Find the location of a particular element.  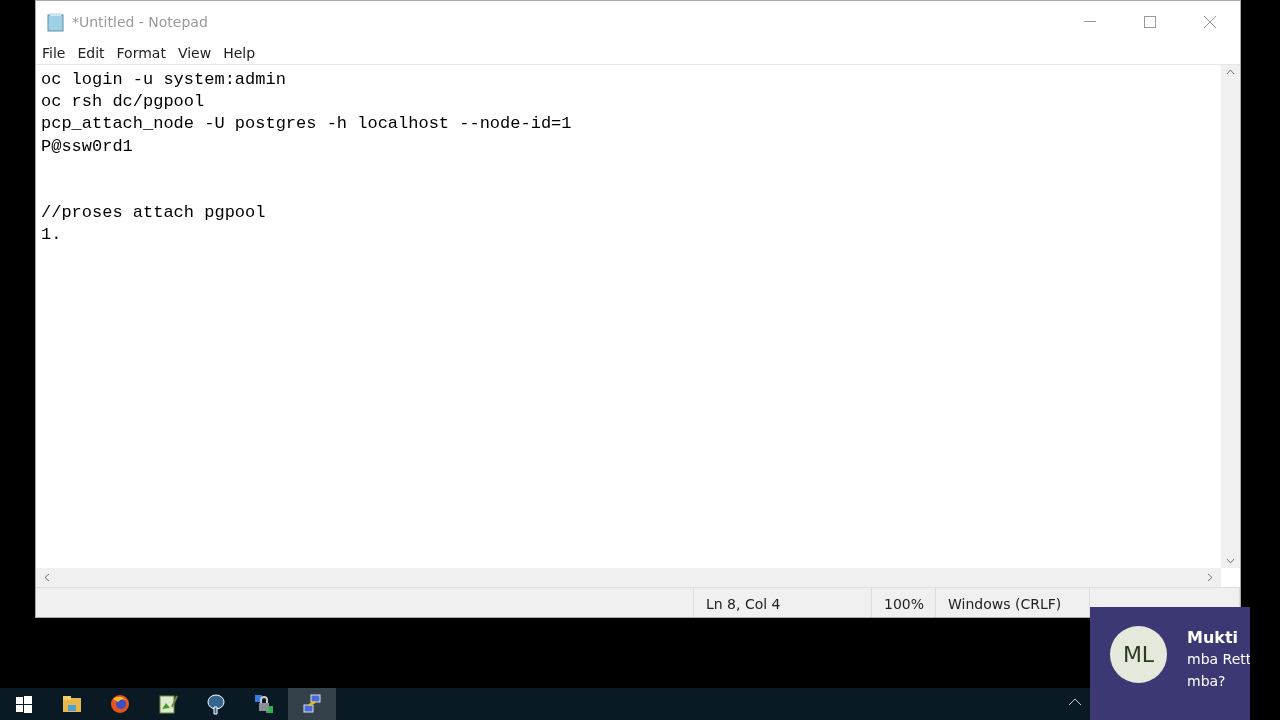

text-line: //proses attach pgpool is located at coordinates (154, 213).